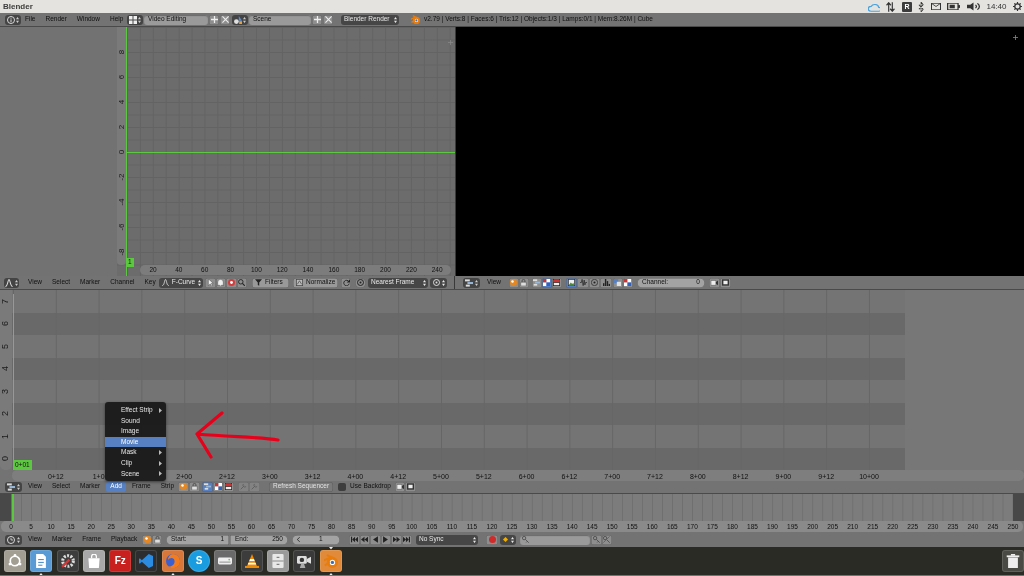 This screenshot has height=576, width=1024. What do you see at coordinates (6, 324) in the screenshot?
I see `channel-number: 6` at bounding box center [6, 324].